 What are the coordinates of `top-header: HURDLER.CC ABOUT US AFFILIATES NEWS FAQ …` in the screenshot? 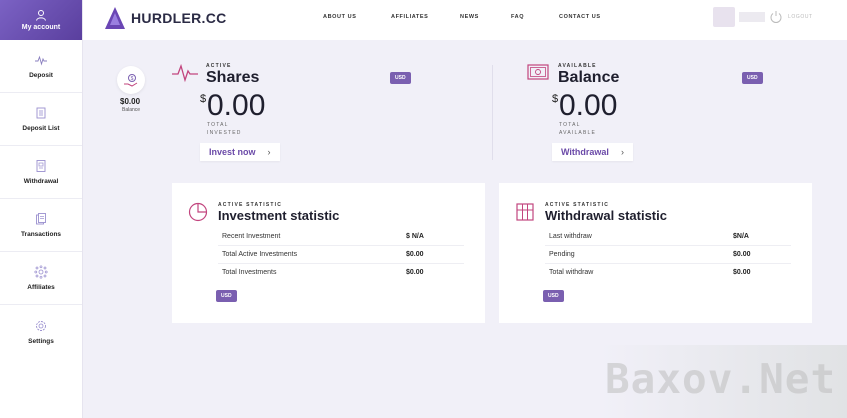 It's located at (465, 20).